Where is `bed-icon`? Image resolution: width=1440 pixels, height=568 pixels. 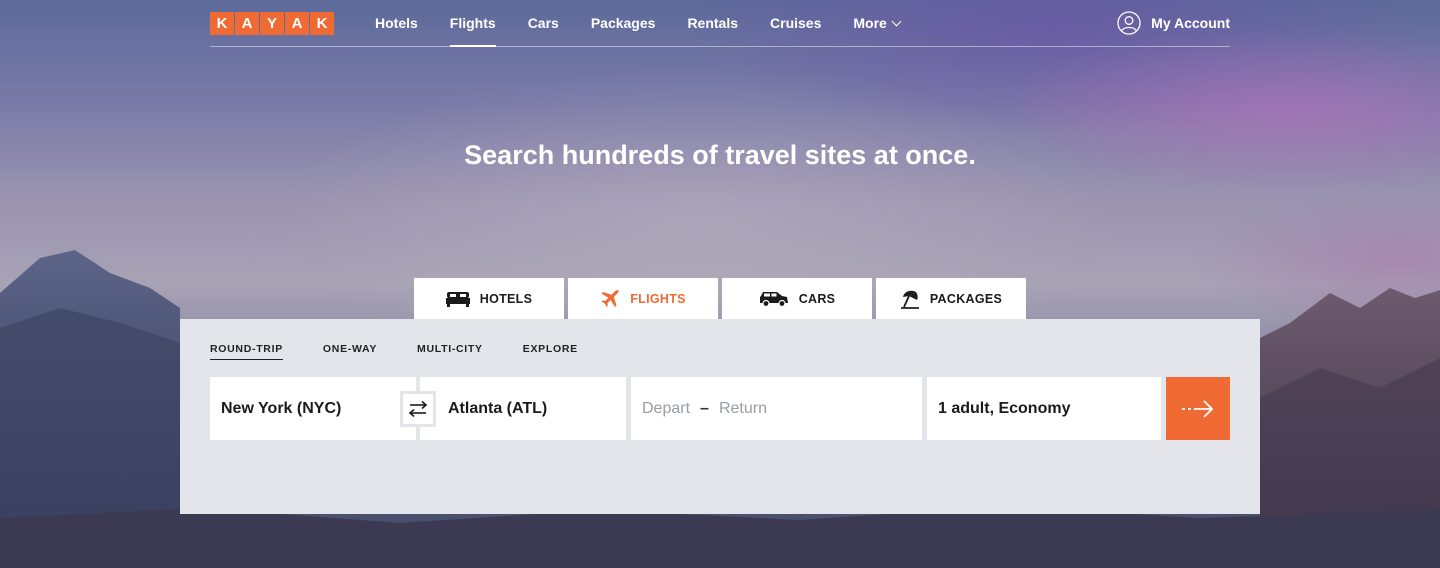 bed-icon is located at coordinates (457, 299).